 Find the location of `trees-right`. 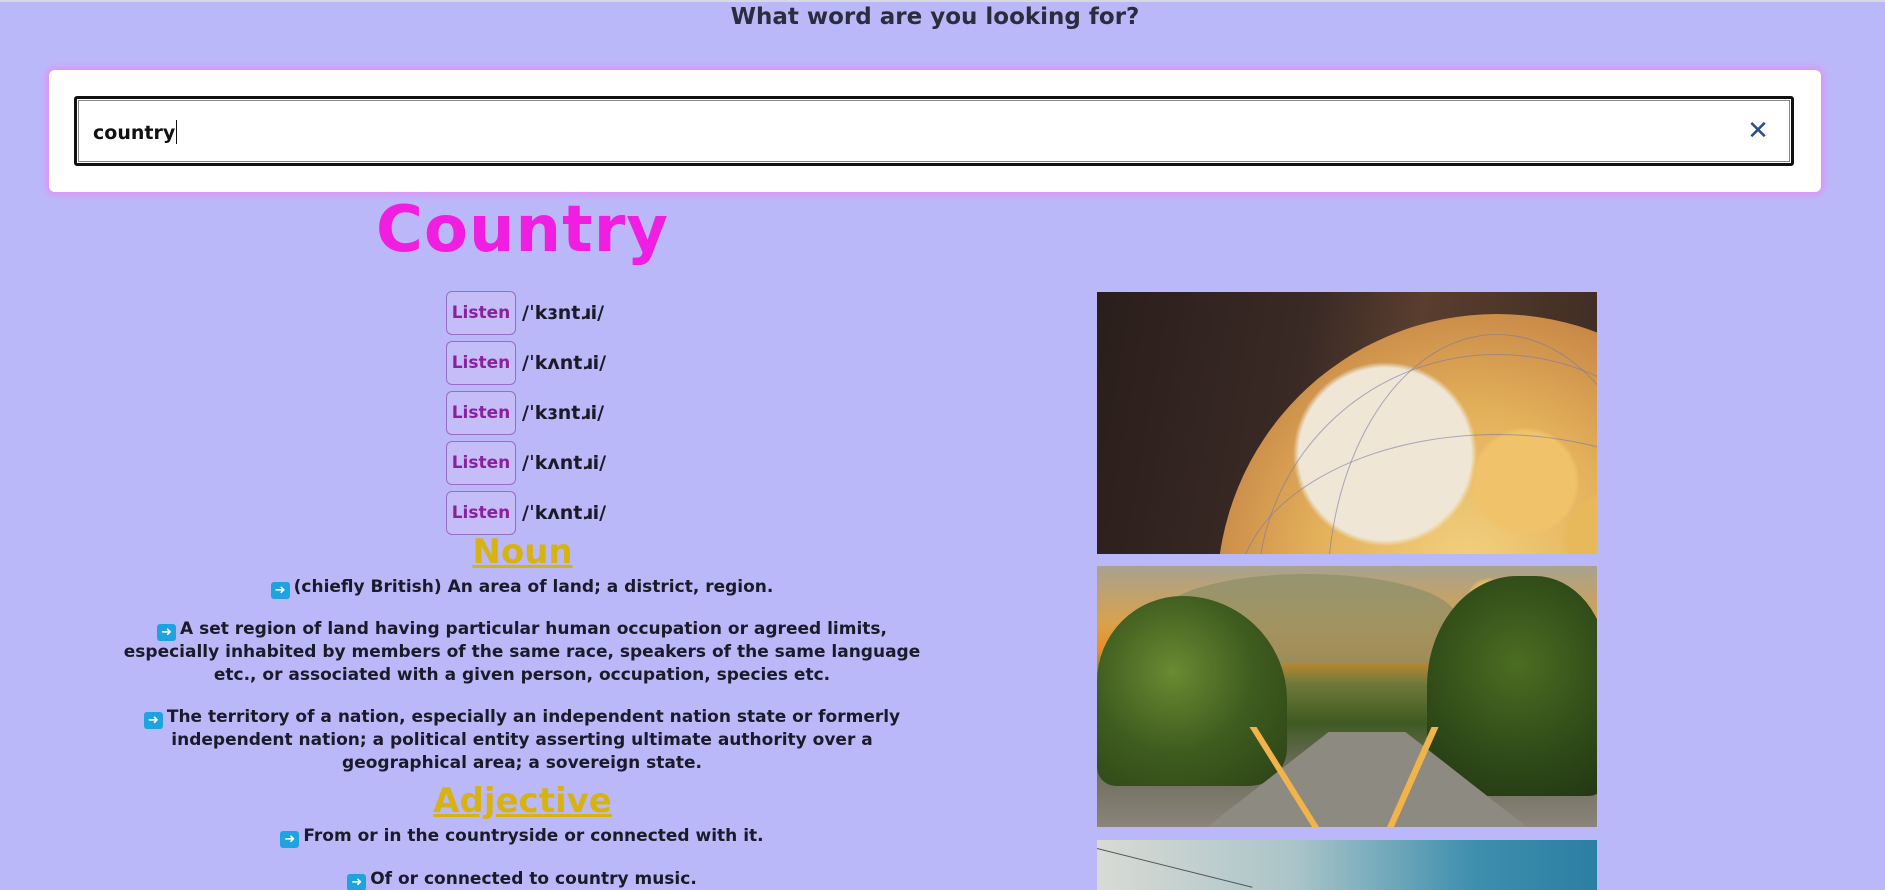

trees-right is located at coordinates (1512, 686).